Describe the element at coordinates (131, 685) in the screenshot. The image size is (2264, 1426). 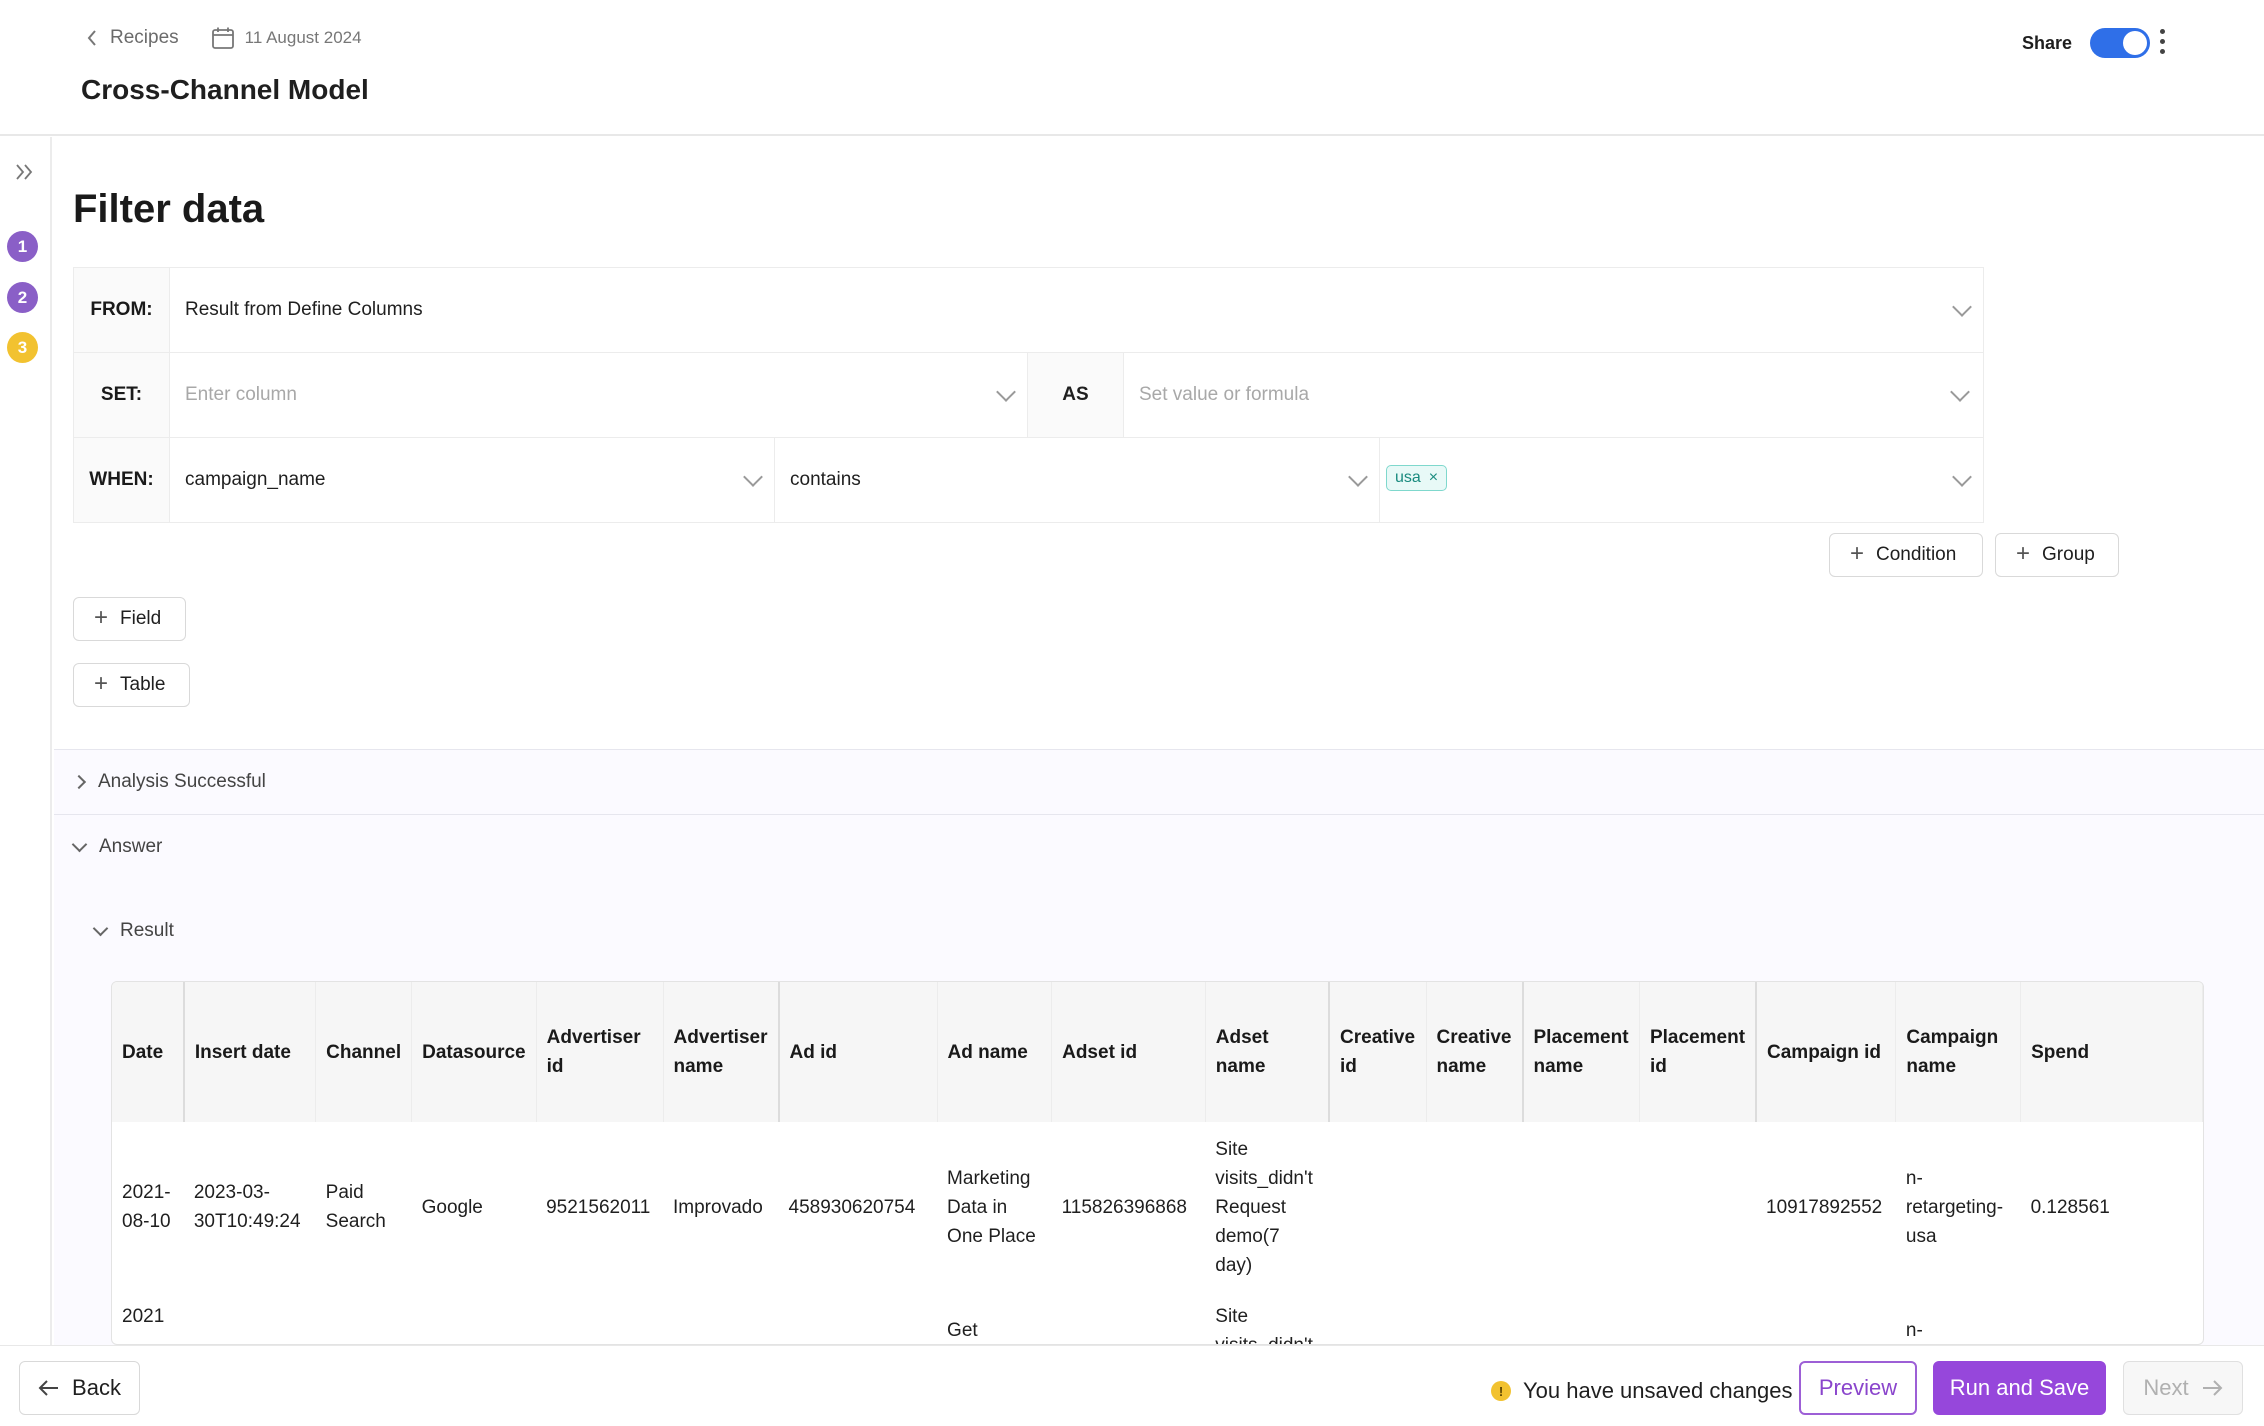
I see `add-table-button: + Table` at that location.